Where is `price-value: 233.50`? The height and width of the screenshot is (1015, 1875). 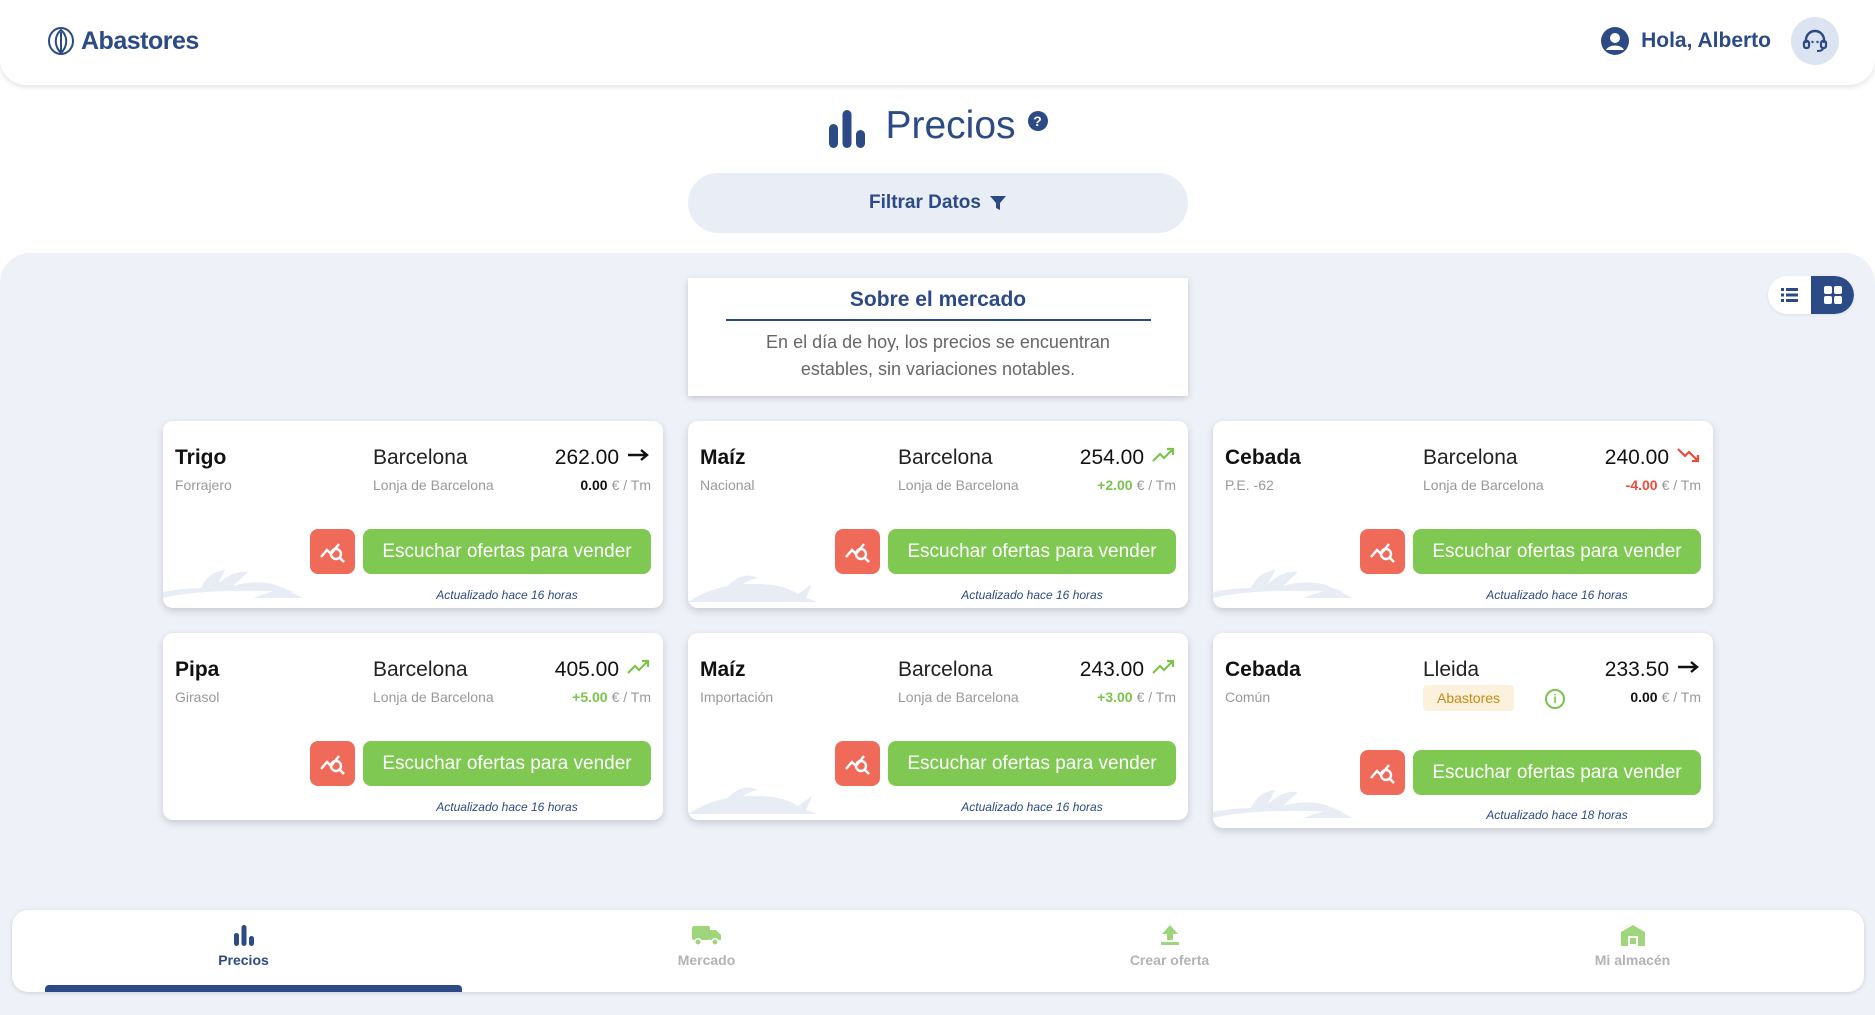 price-value: 233.50 is located at coordinates (1636, 669).